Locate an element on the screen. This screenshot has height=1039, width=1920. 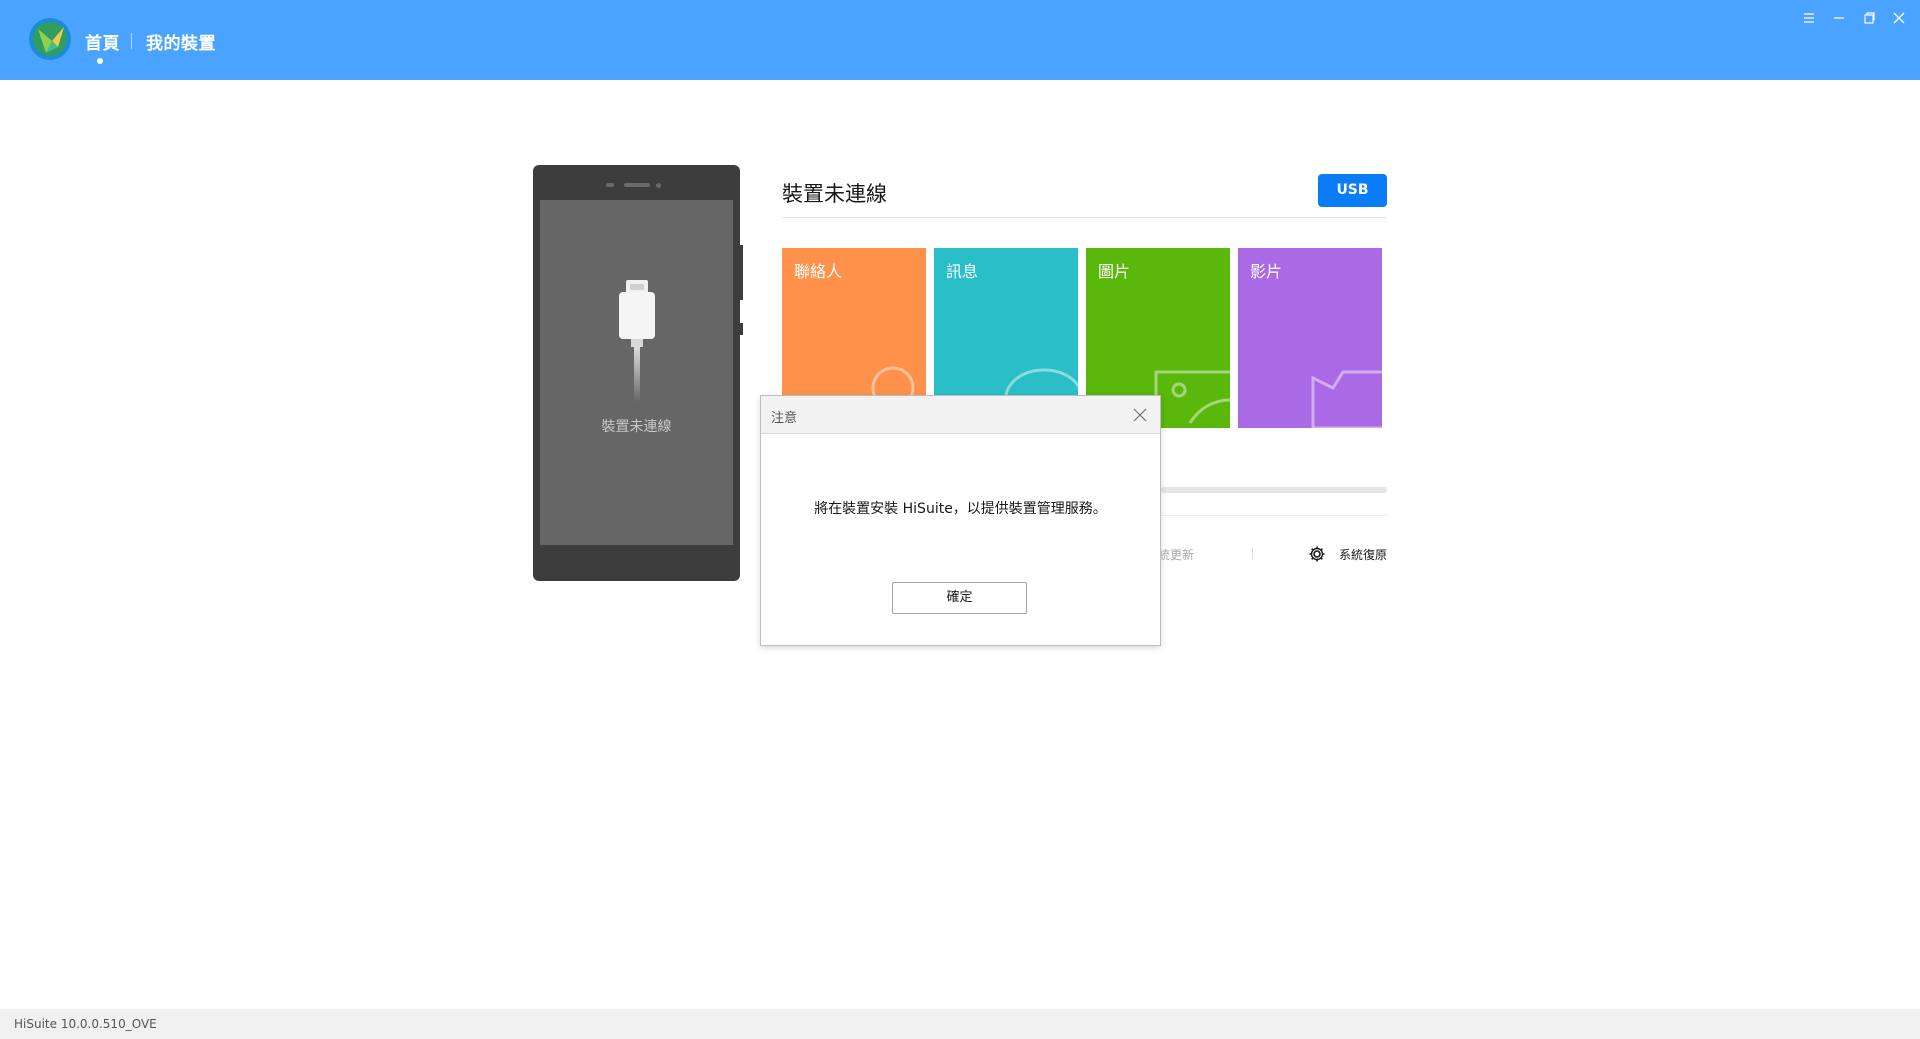
status-bar: HiSuite 10.0.0.510_OVE is located at coordinates (960, 1024).